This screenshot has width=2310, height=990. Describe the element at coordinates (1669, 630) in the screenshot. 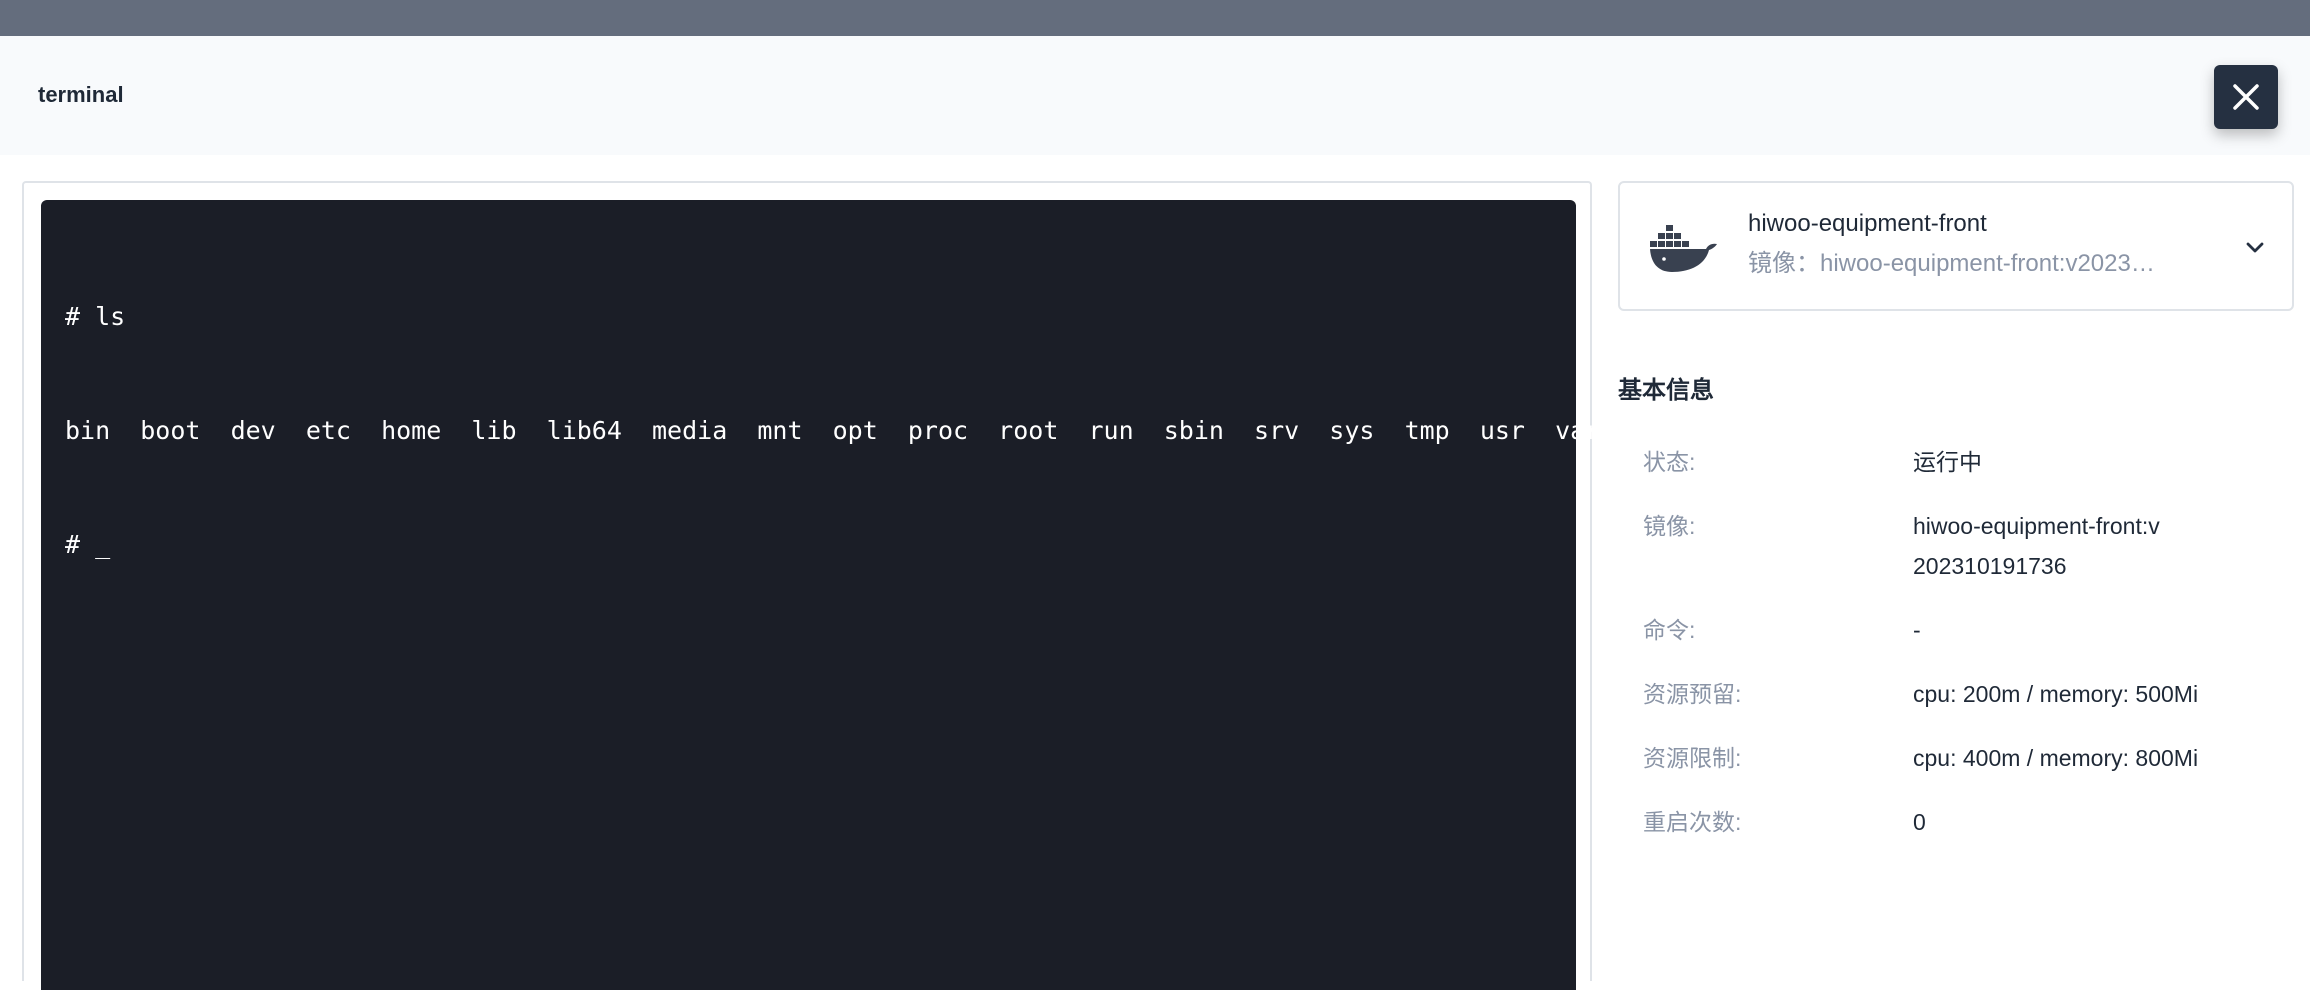

I see `info-label: 命令:` at that location.